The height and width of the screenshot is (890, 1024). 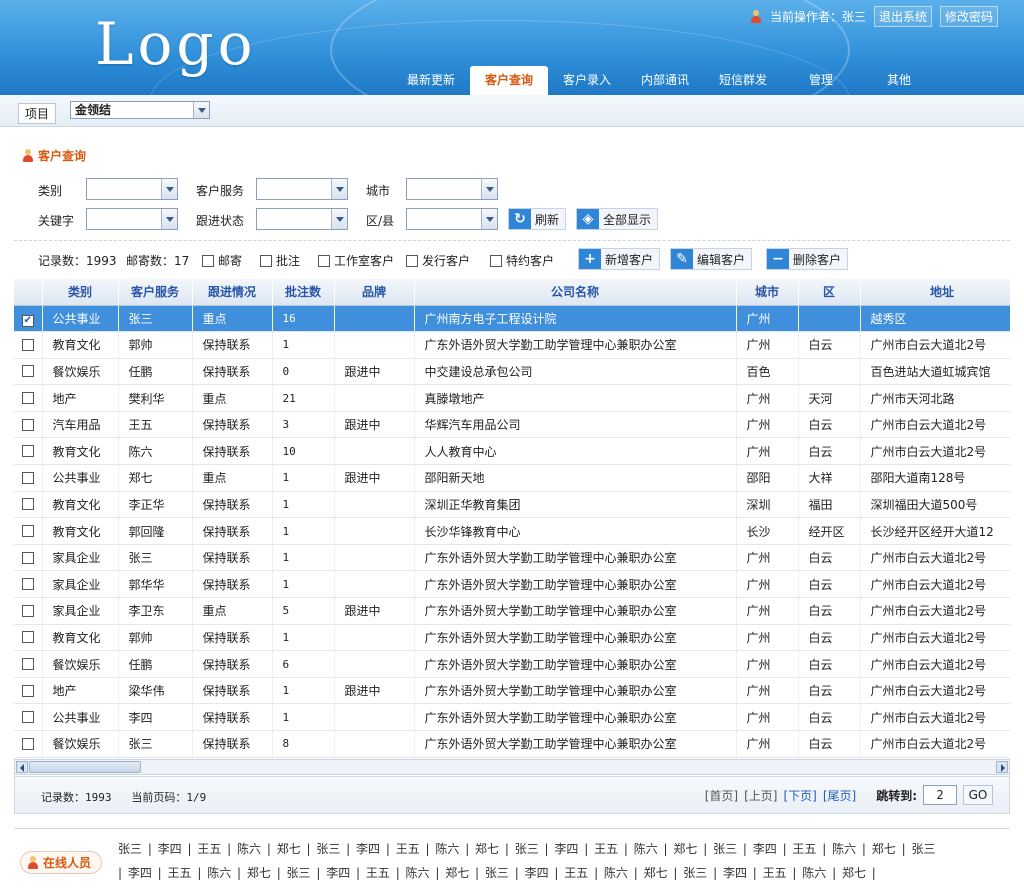 I want to click on tab-customer-entry: 客户录入, so click(x=587, y=80).